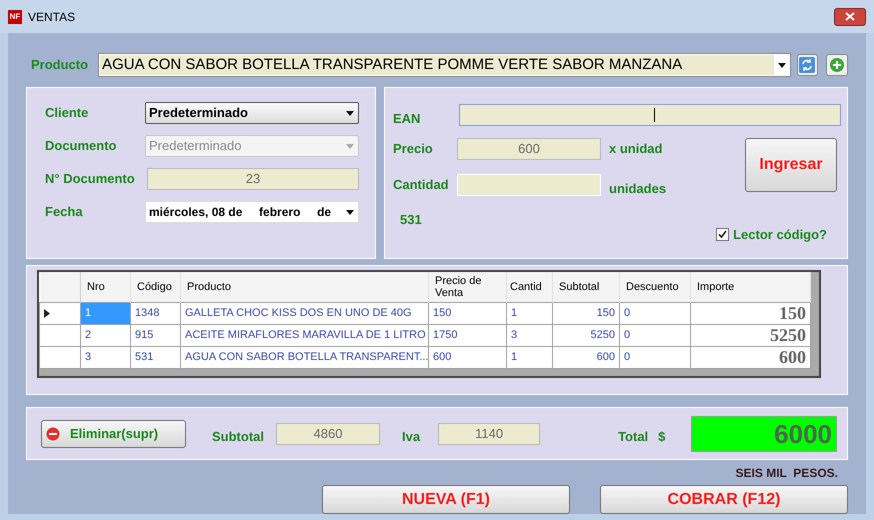  I want to click on field-label: Fecha, so click(64, 212).